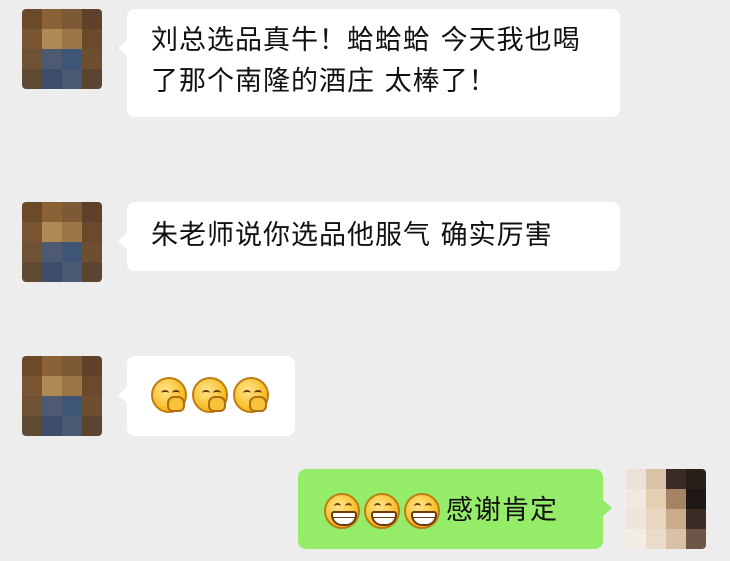 This screenshot has width=730, height=561. What do you see at coordinates (366, 61) in the screenshot?
I see `message-text: 刘总选品真牛！蛤蛤蛤 今天我也喝了那个南隆的酒庄 太棒了！` at bounding box center [366, 61].